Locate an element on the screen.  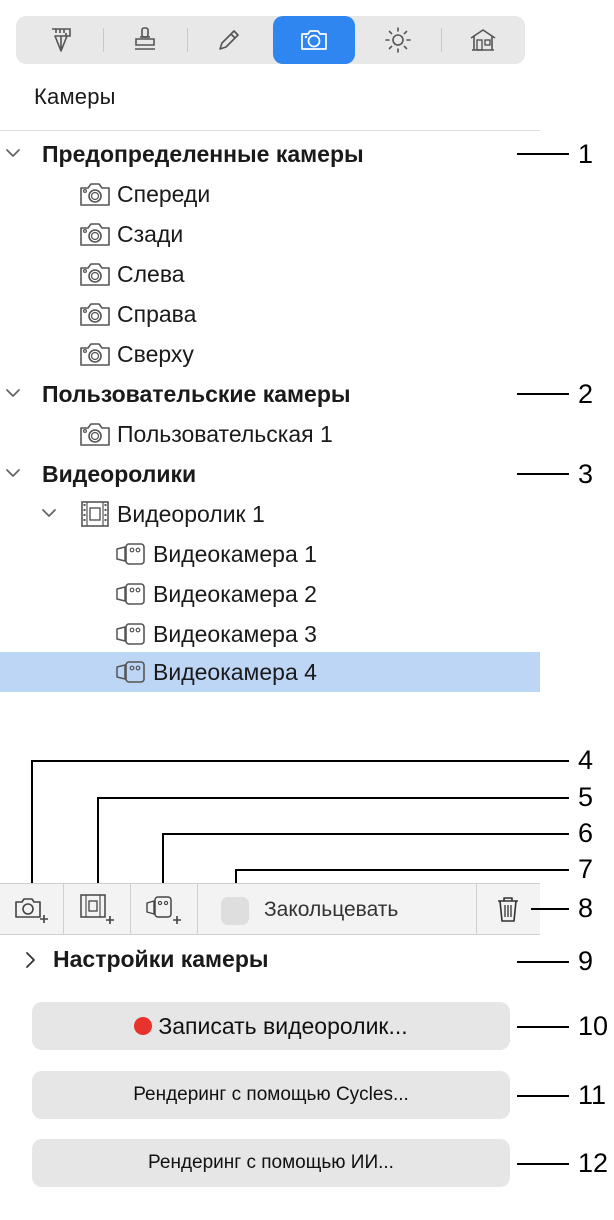
view-mode-toolbar is located at coordinates (270, 40).